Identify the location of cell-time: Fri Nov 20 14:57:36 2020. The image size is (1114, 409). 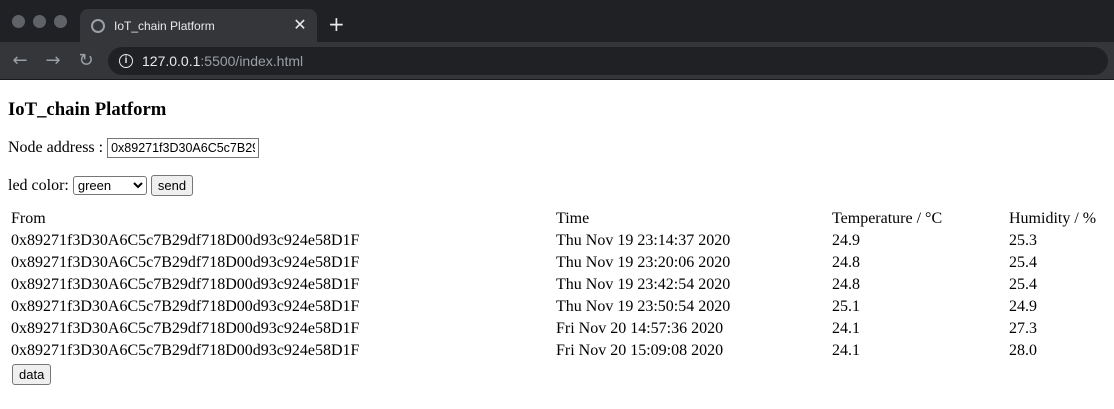
(640, 328).